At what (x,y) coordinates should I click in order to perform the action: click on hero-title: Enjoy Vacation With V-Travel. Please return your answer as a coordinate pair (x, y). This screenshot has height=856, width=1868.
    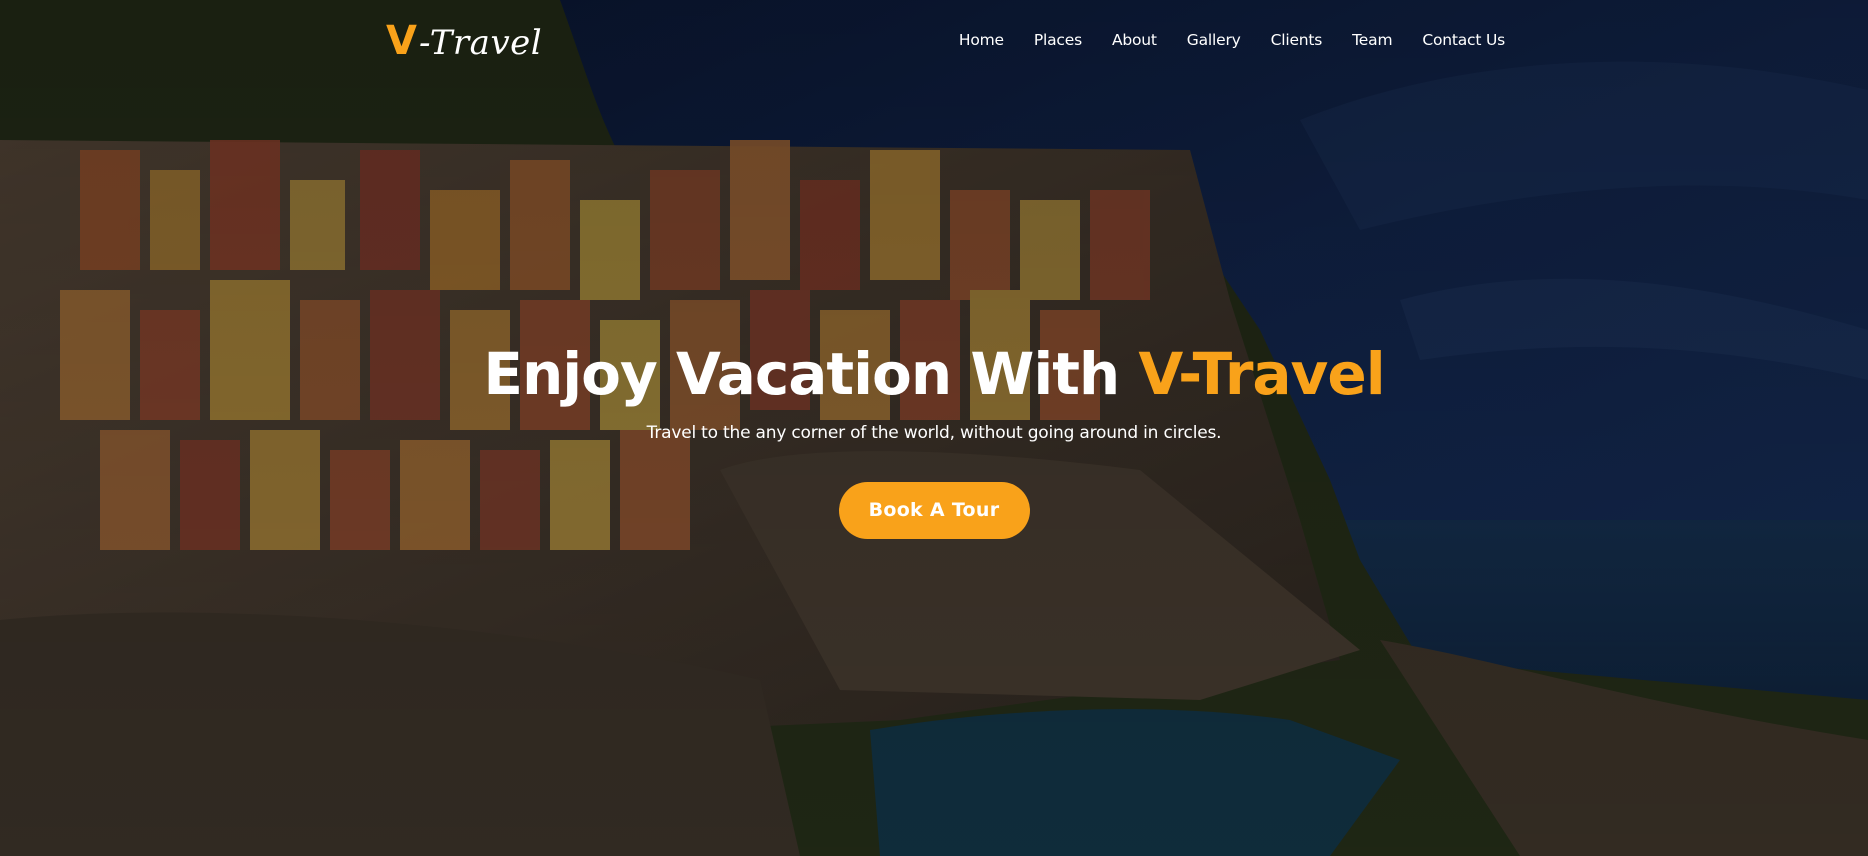
    Looking at the image, I should click on (934, 374).